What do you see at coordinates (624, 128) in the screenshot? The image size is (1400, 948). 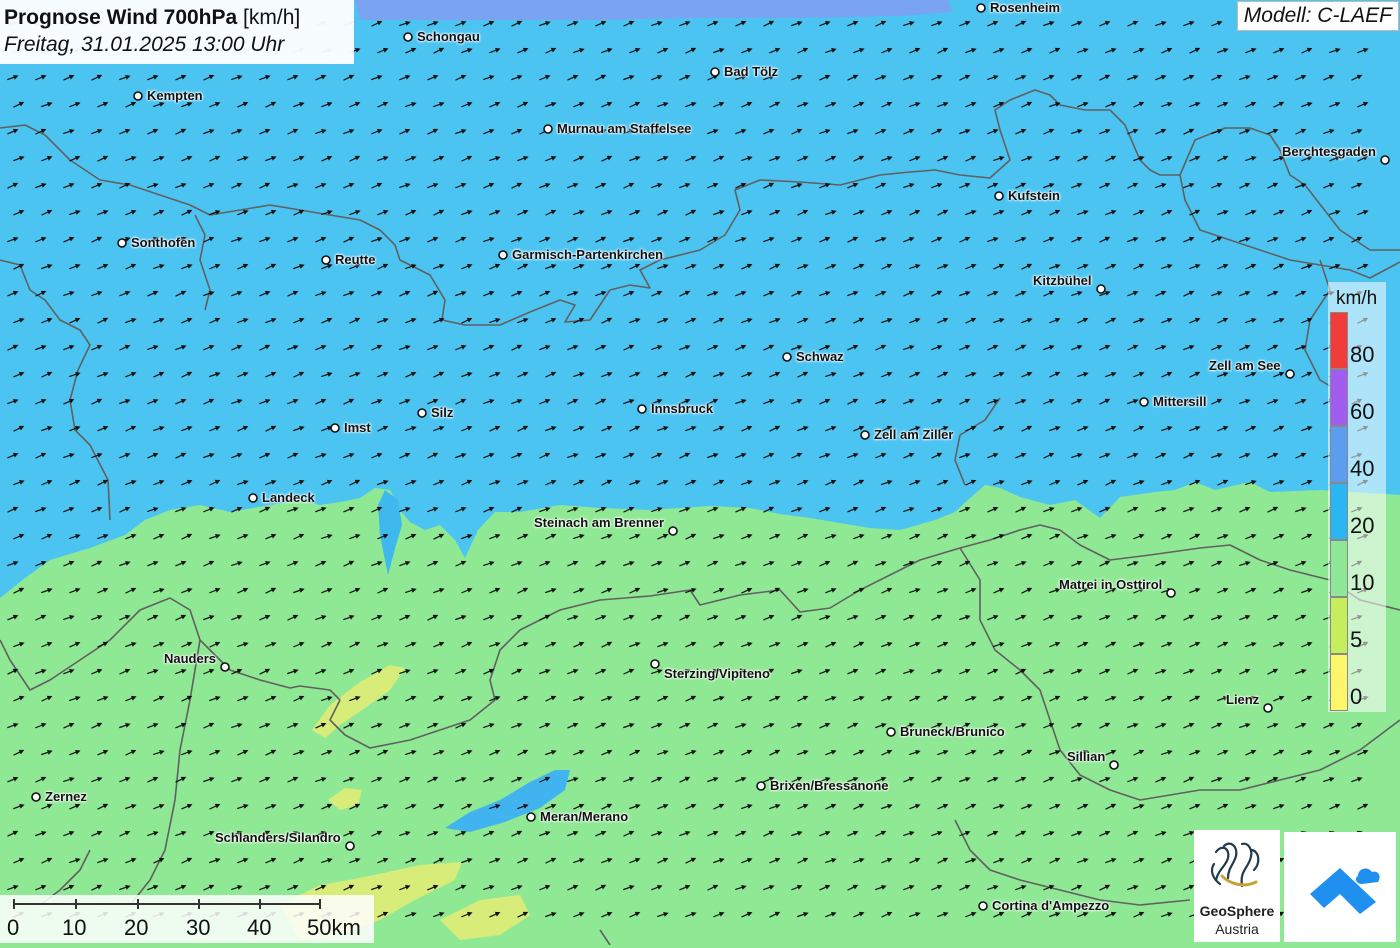 I see `city-label: Murnau am Staffelsee` at bounding box center [624, 128].